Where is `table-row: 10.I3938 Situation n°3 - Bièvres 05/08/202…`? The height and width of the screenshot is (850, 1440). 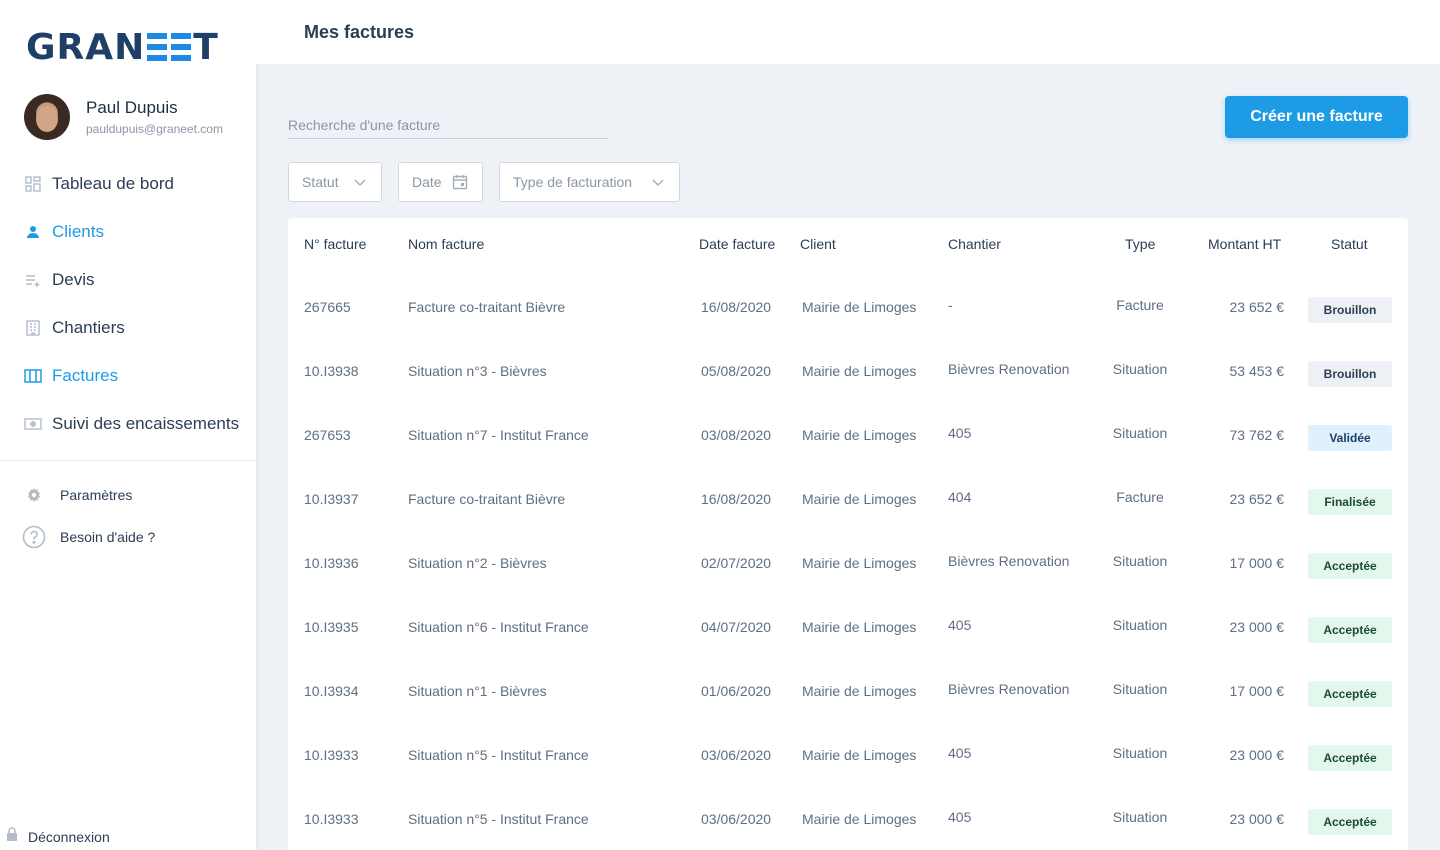 table-row: 10.I3938 Situation n°3 - Bièvres 05/08/202… is located at coordinates (848, 370).